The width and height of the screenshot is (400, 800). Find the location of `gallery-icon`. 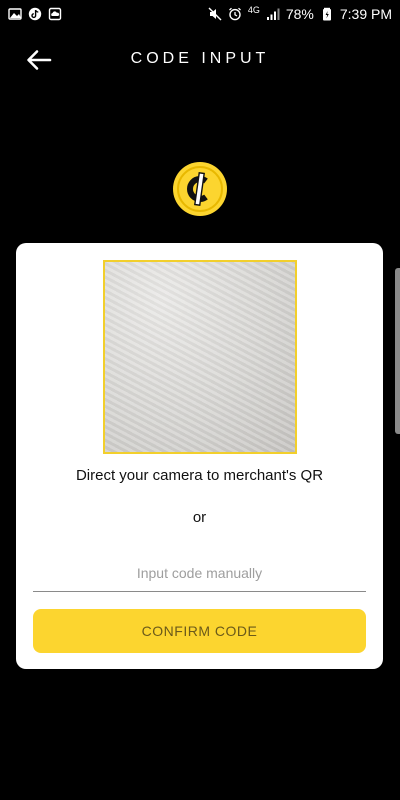

gallery-icon is located at coordinates (15, 14).